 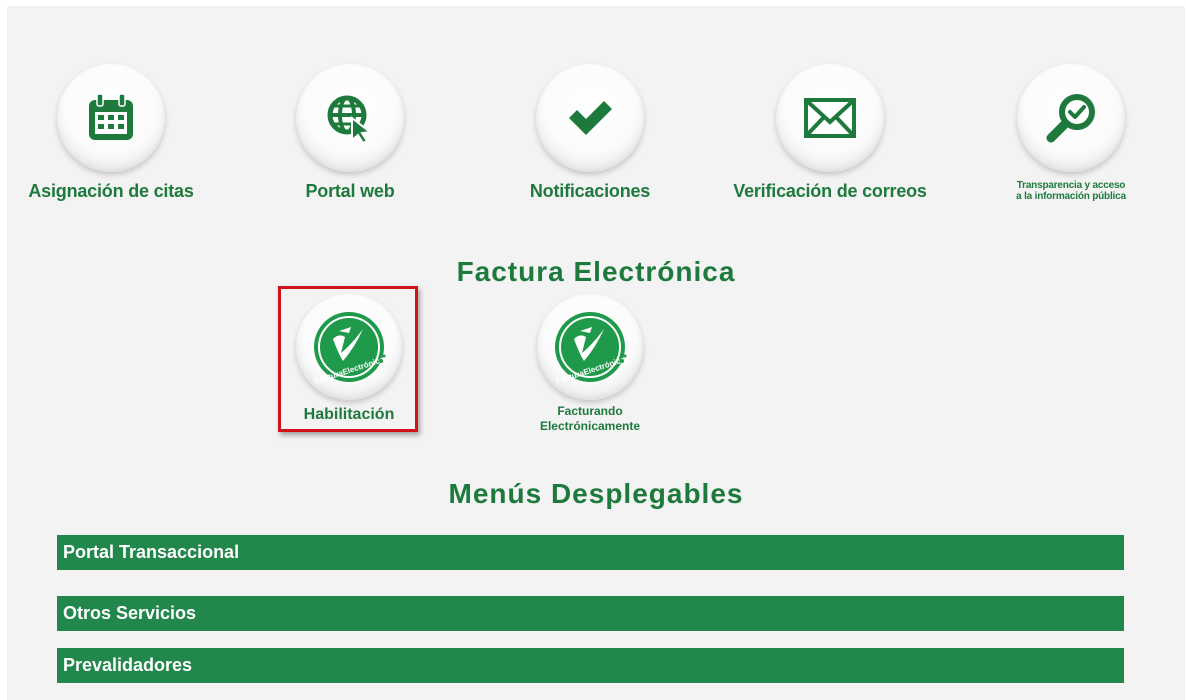 What do you see at coordinates (1071, 196) in the screenshot?
I see `service-label-line2: a la información pública` at bounding box center [1071, 196].